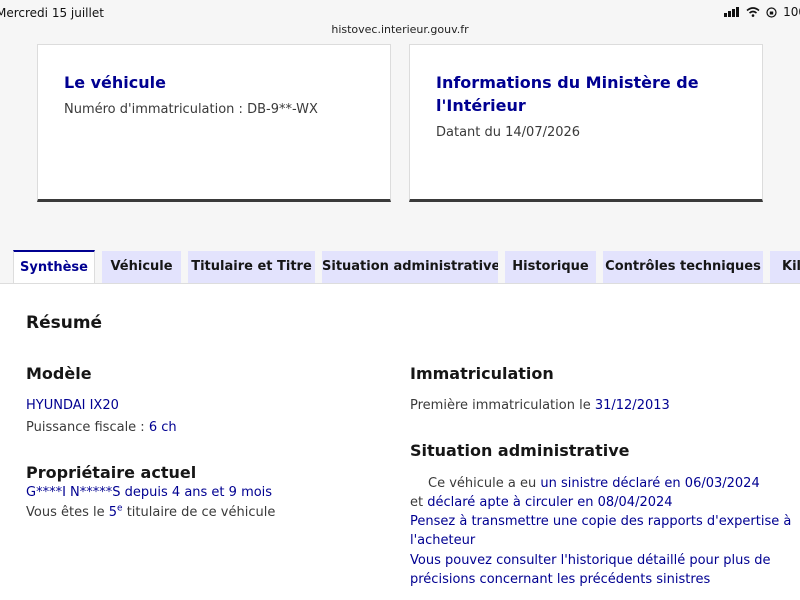 The image size is (800, 600). I want to click on expertise-note-line2: l'acheteur, so click(443, 540).